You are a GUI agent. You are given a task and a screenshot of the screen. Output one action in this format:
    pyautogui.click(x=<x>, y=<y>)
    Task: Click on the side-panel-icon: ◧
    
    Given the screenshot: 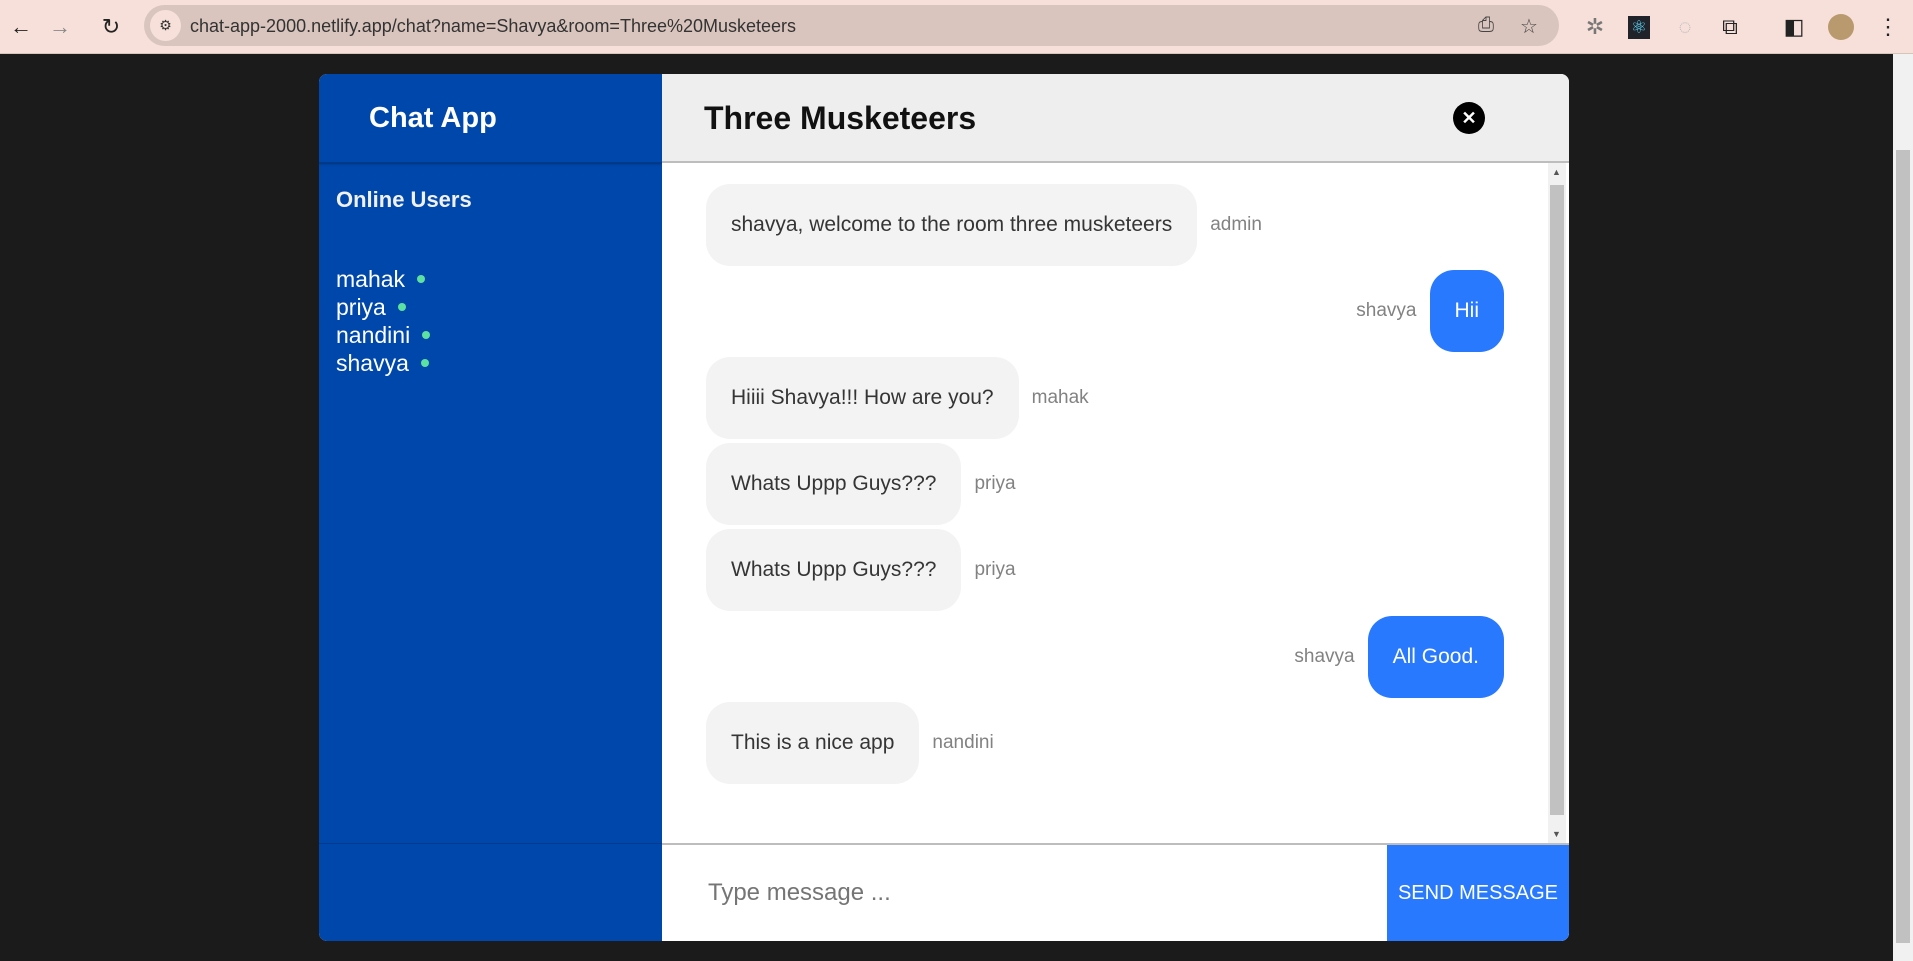 What is the action you would take?
    pyautogui.click(x=1794, y=27)
    